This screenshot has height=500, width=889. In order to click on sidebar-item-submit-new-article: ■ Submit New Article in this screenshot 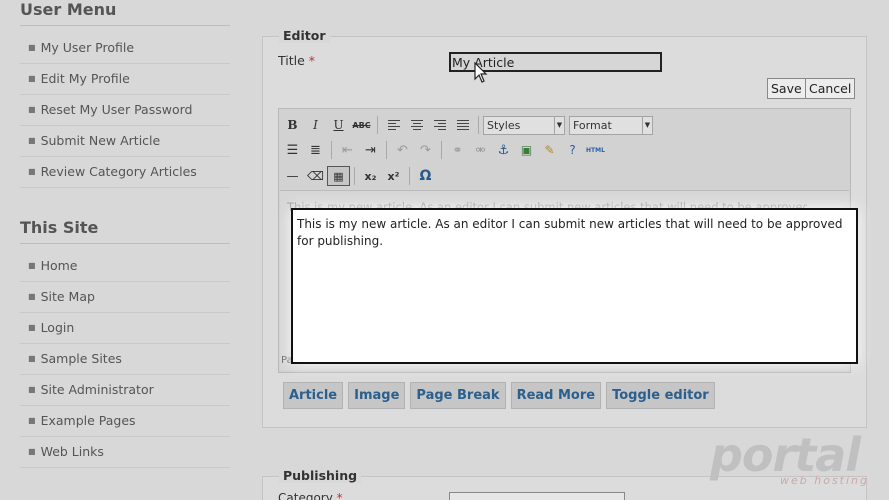, I will do `click(125, 141)`.